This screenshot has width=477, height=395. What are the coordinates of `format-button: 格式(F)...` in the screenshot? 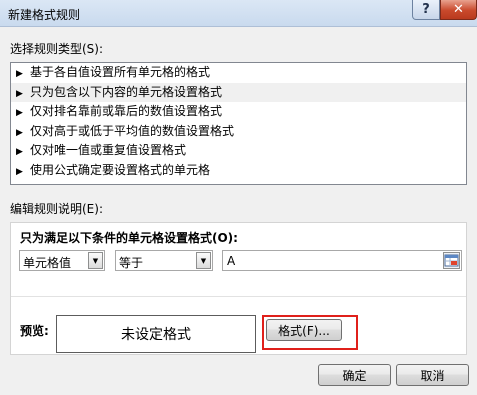 It's located at (304, 330).